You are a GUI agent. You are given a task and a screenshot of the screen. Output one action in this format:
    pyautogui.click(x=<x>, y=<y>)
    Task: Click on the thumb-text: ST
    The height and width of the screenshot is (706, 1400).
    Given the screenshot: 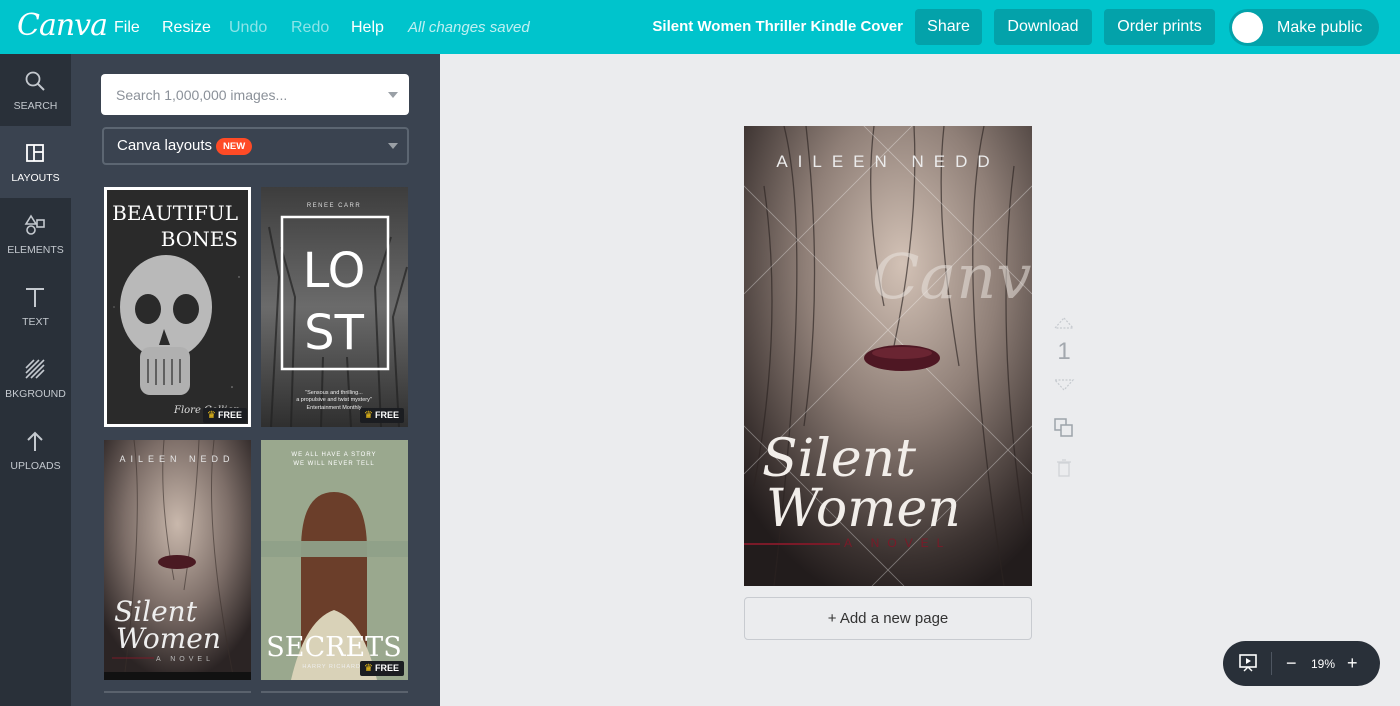 What is the action you would take?
    pyautogui.click(x=334, y=333)
    